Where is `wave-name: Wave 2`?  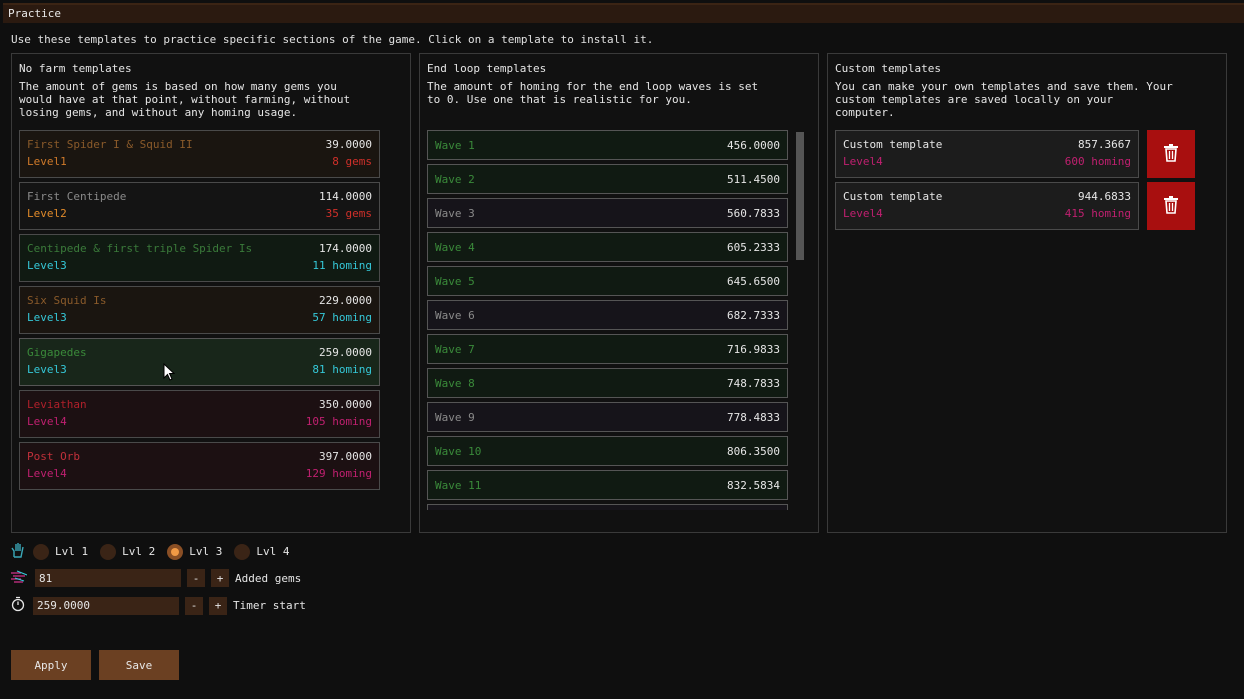
wave-name: Wave 2 is located at coordinates (455, 179).